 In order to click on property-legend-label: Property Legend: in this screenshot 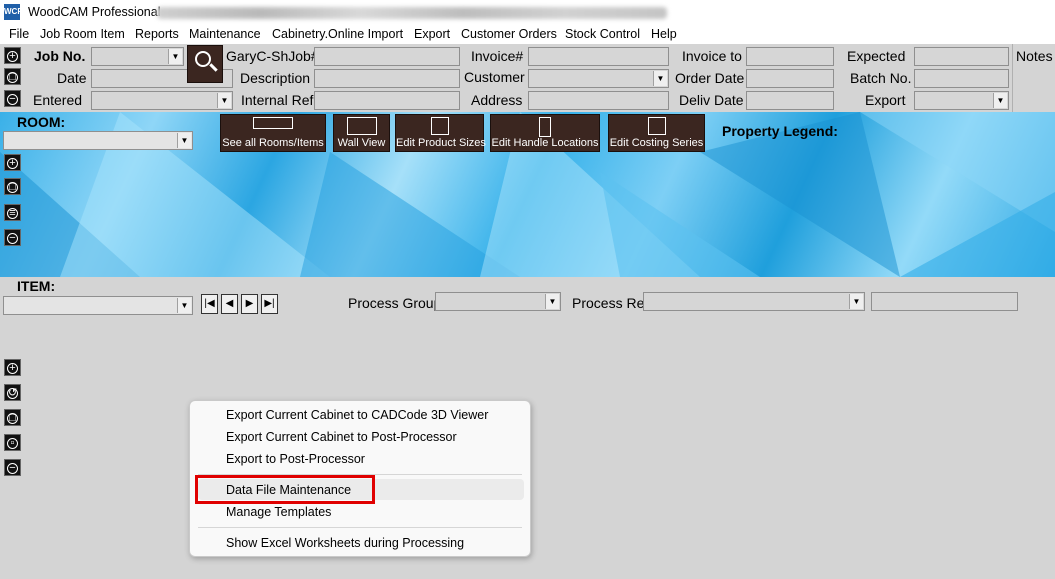, I will do `click(780, 131)`.